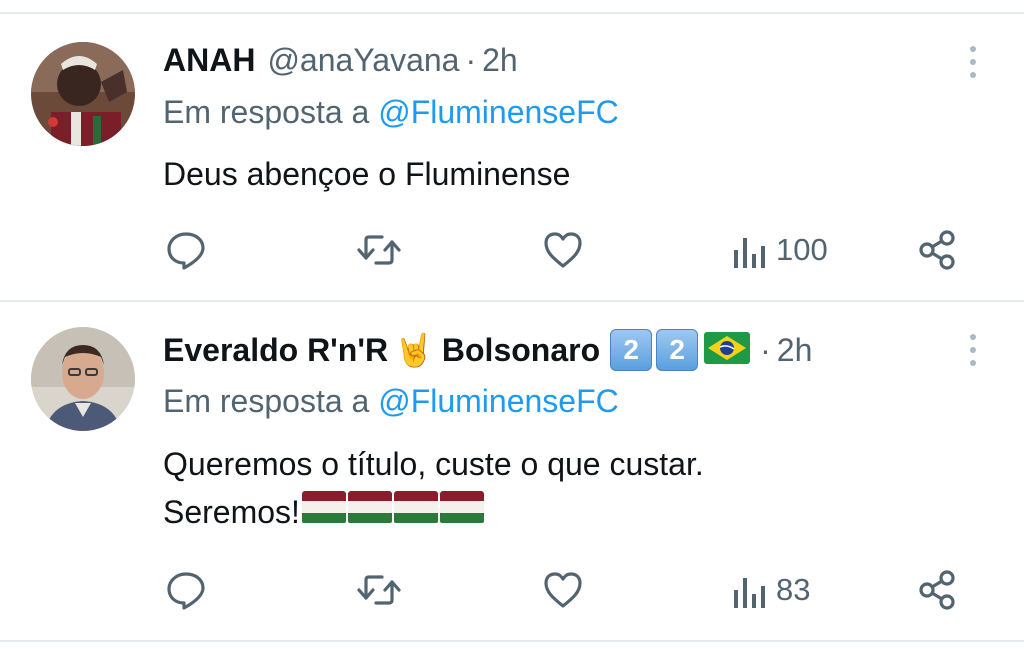 The width and height of the screenshot is (1024, 649). What do you see at coordinates (770, 590) in the screenshot?
I see `views-button: 83` at bounding box center [770, 590].